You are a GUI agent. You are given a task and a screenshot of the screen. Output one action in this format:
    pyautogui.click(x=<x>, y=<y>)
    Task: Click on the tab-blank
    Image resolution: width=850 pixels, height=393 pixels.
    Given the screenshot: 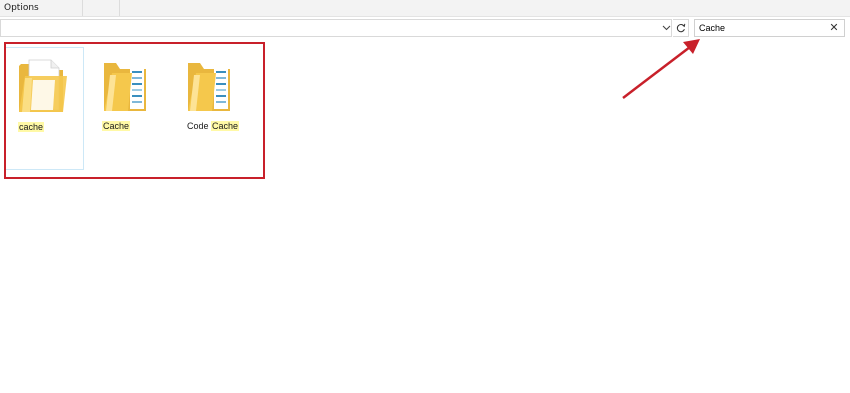 What is the action you would take?
    pyautogui.click(x=101, y=8)
    